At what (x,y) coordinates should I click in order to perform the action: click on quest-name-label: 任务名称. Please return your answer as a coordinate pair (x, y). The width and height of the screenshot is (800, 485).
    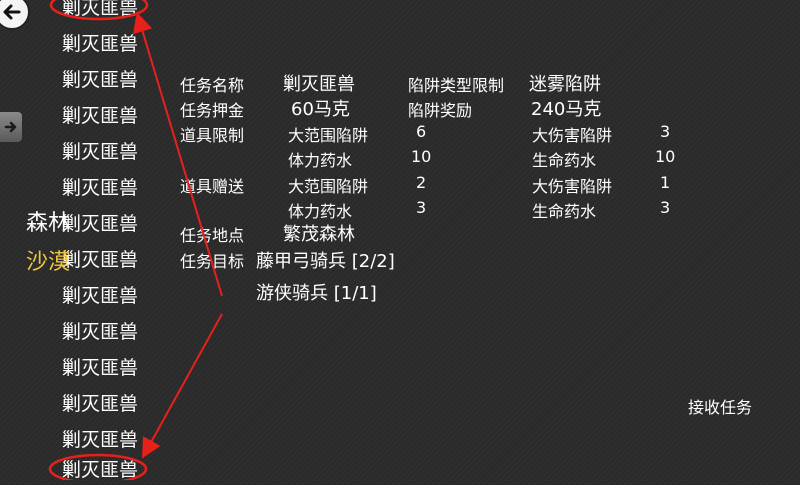
    Looking at the image, I should click on (212, 85).